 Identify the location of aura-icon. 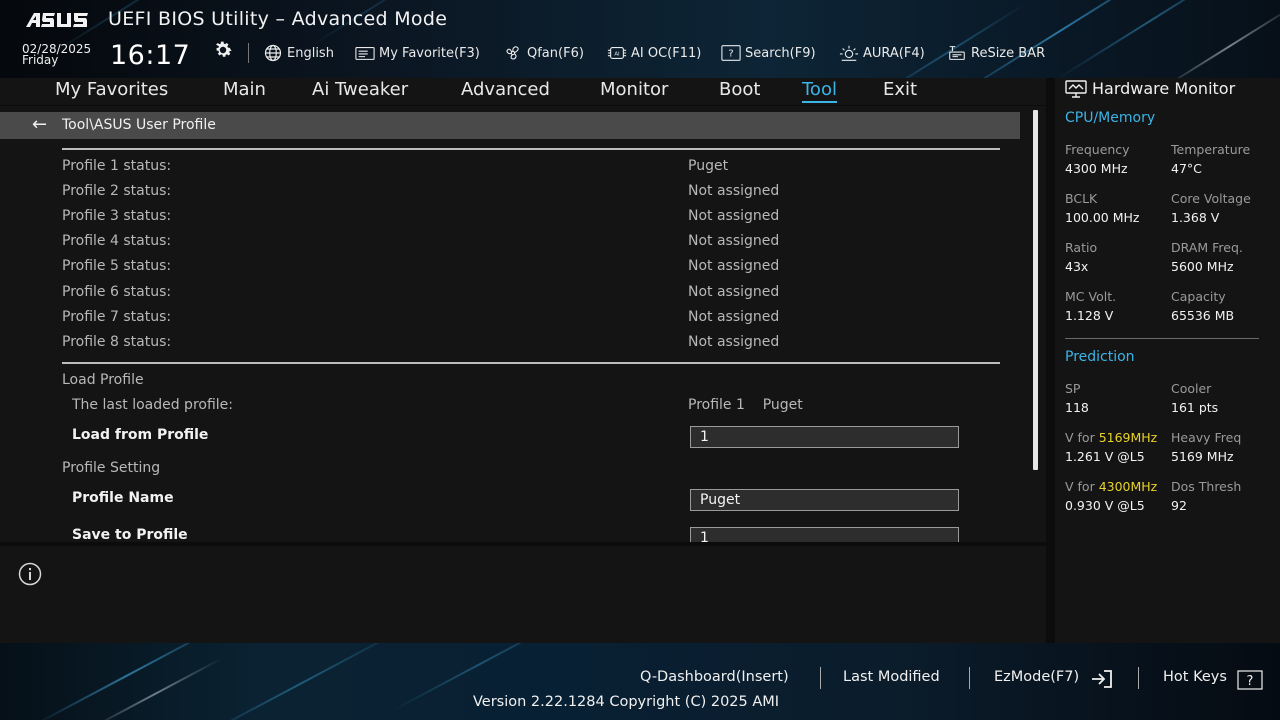
(849, 53).